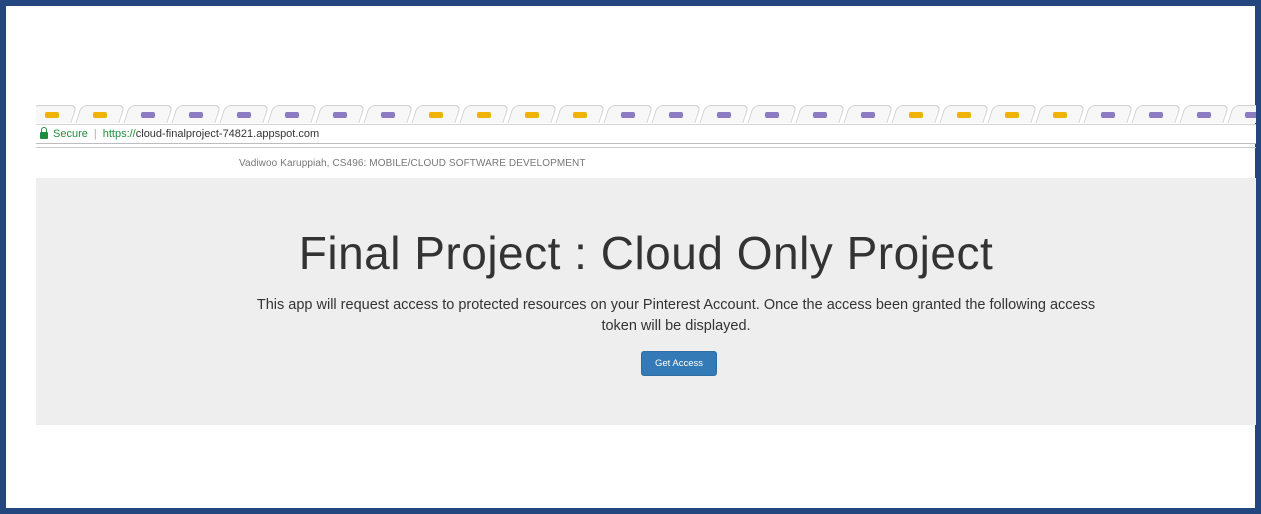 Image resolution: width=1261 pixels, height=514 pixels. What do you see at coordinates (679, 363) in the screenshot?
I see `get-access-button: Get Access` at bounding box center [679, 363].